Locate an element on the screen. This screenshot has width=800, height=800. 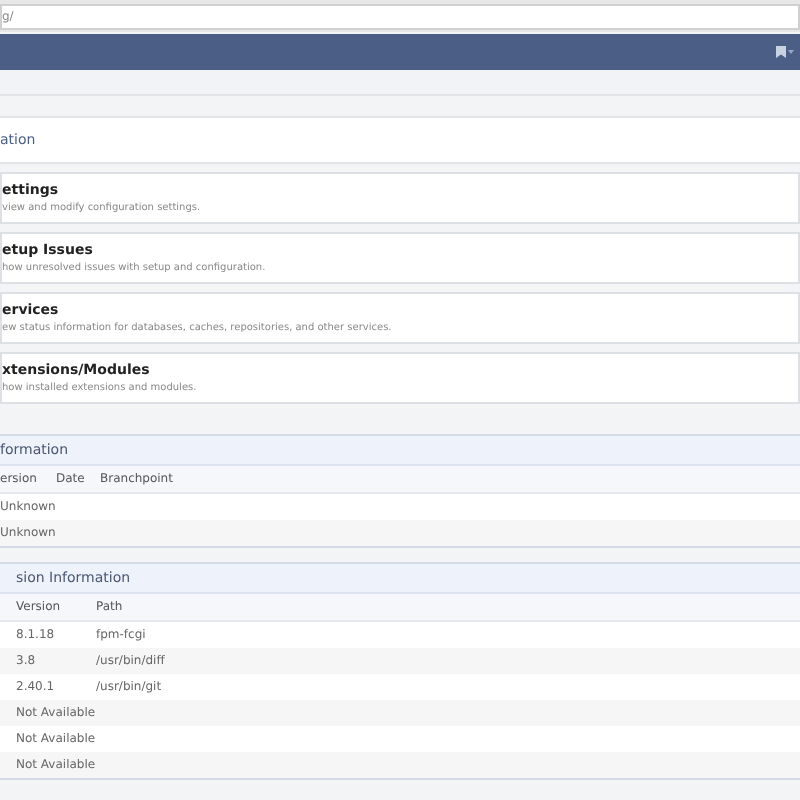
bookmark-icon is located at coordinates (781, 52).